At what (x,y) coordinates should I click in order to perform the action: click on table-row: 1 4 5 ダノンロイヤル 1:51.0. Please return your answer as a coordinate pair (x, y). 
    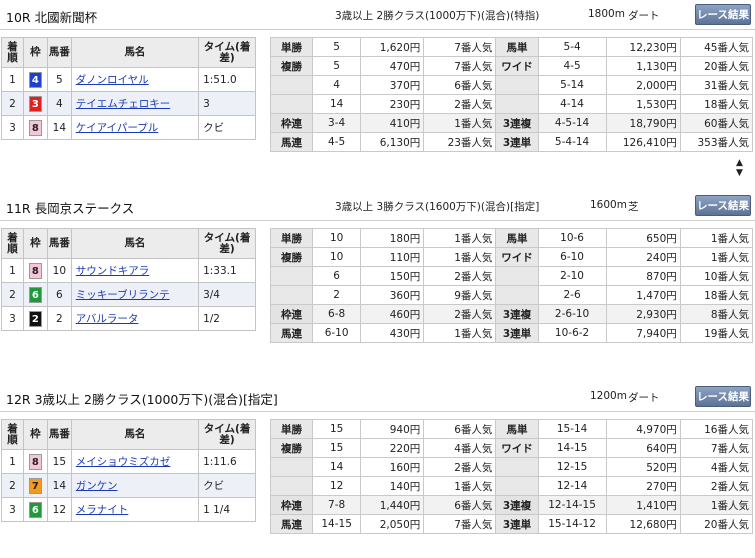
    Looking at the image, I should click on (128, 79).